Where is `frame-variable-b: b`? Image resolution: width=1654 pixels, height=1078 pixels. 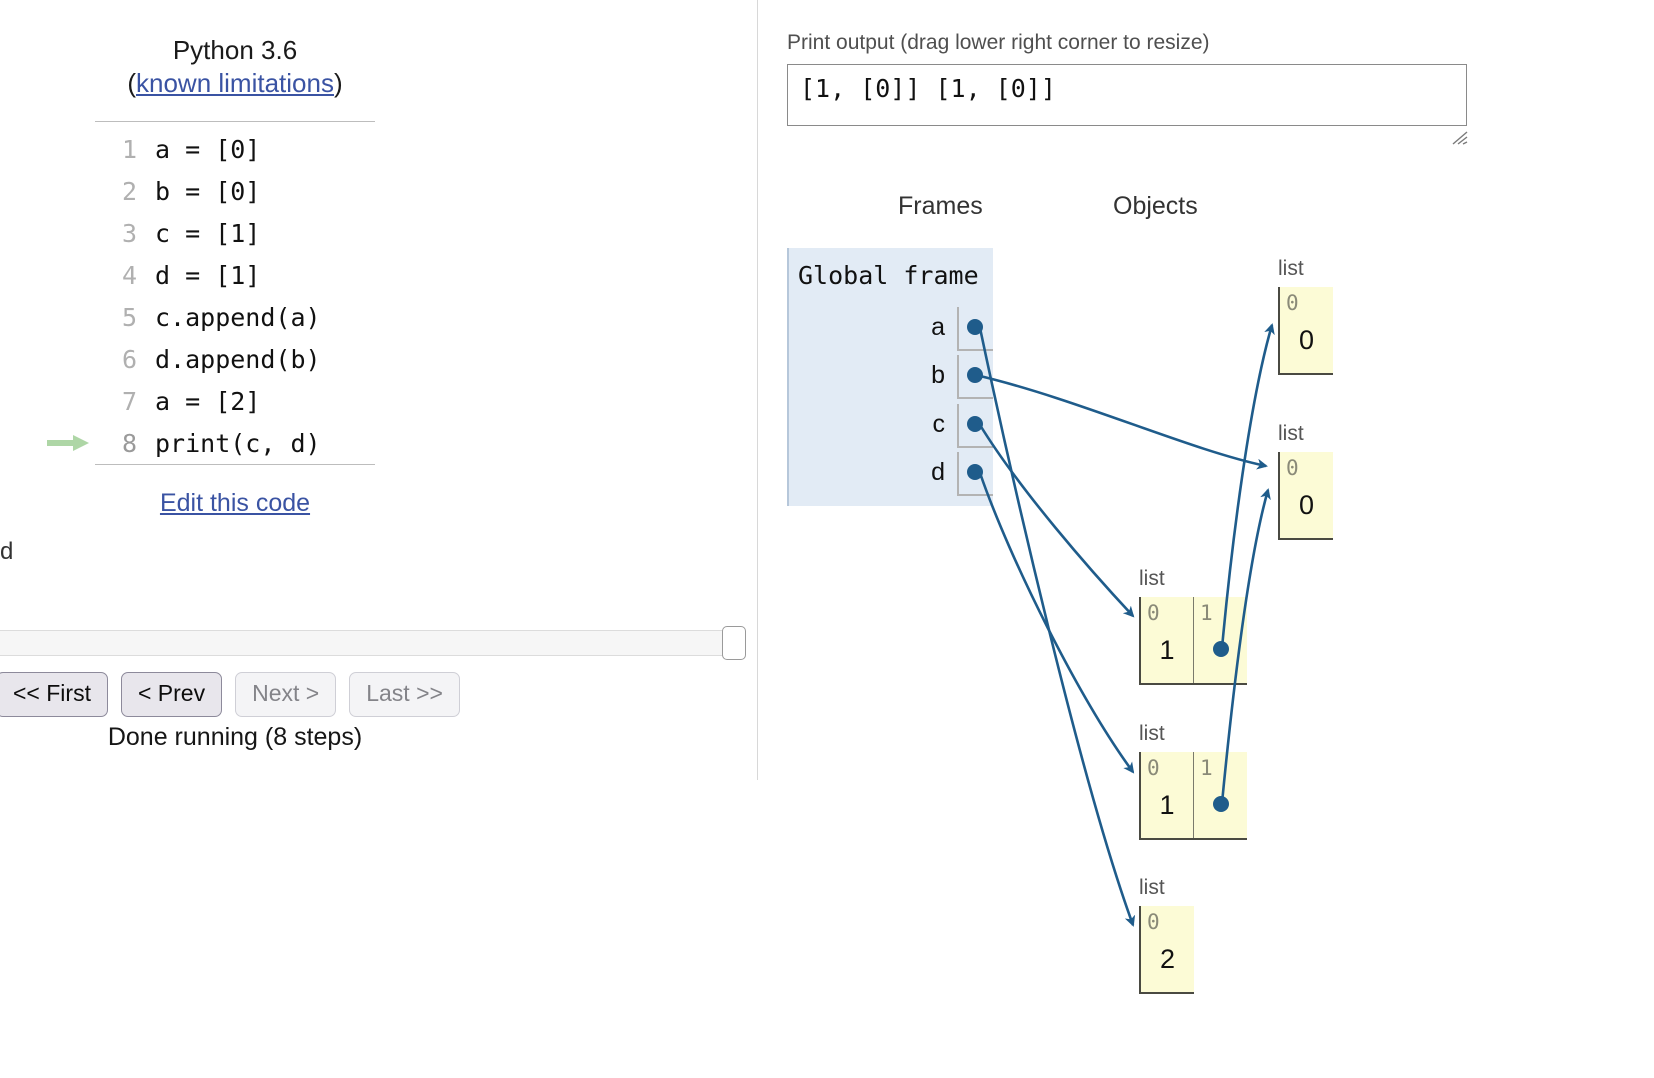 frame-variable-b: b is located at coordinates (890, 377).